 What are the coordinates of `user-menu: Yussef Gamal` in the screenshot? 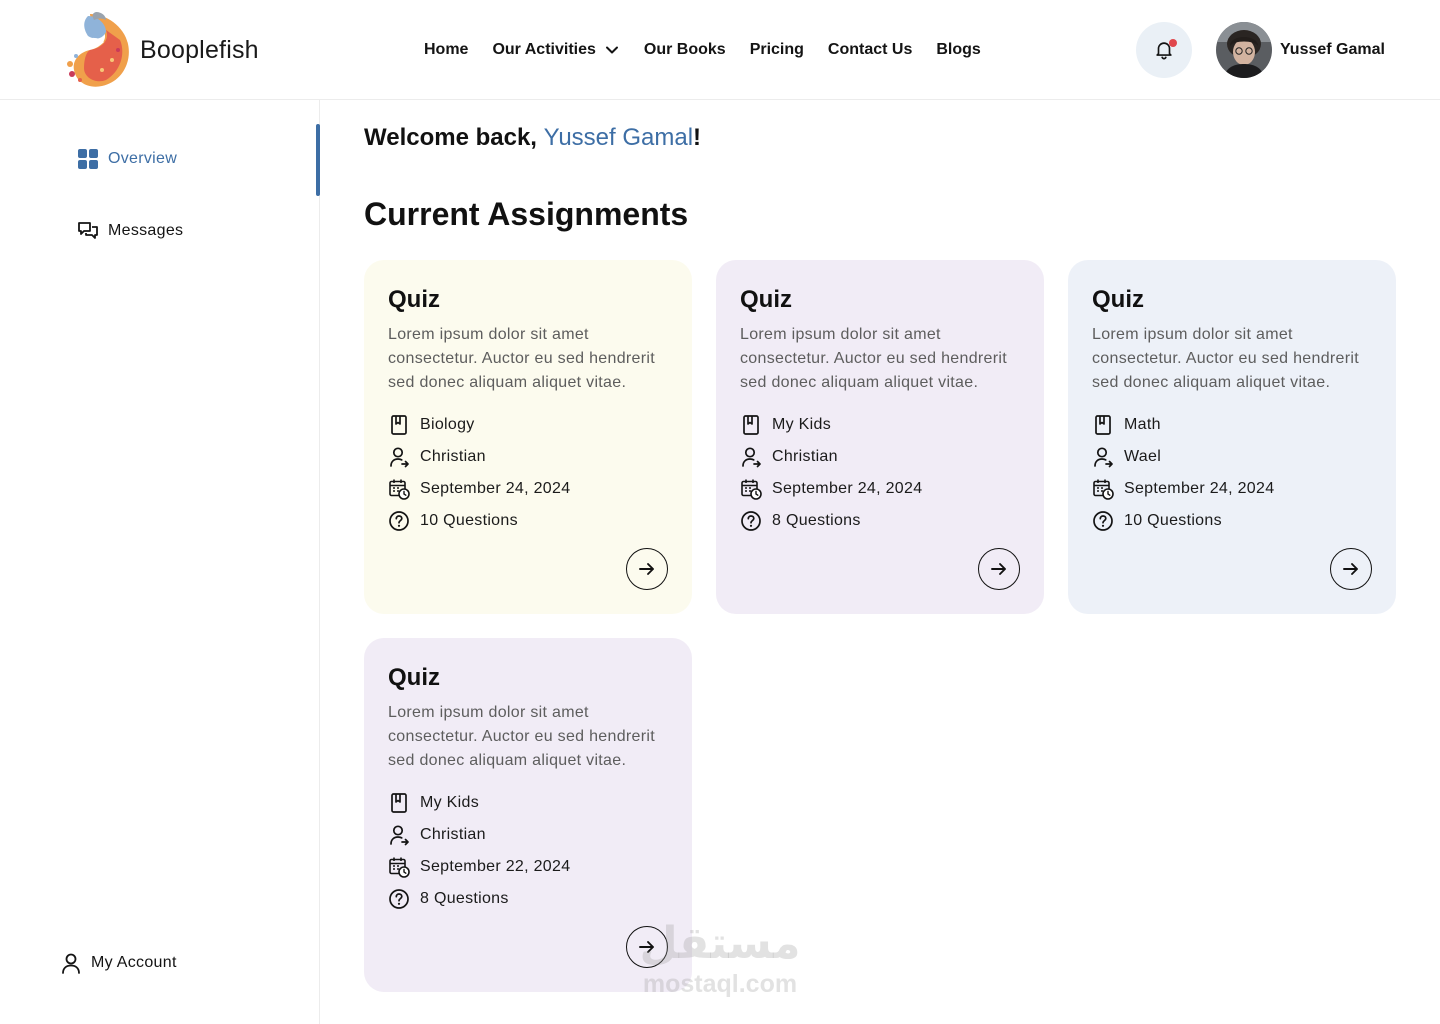 It's located at (1300, 50).